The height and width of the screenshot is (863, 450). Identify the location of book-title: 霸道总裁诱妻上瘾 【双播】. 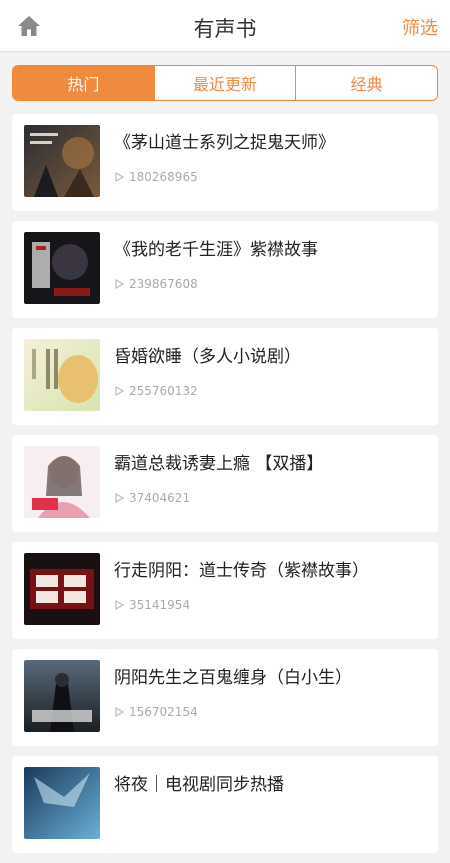
(219, 464).